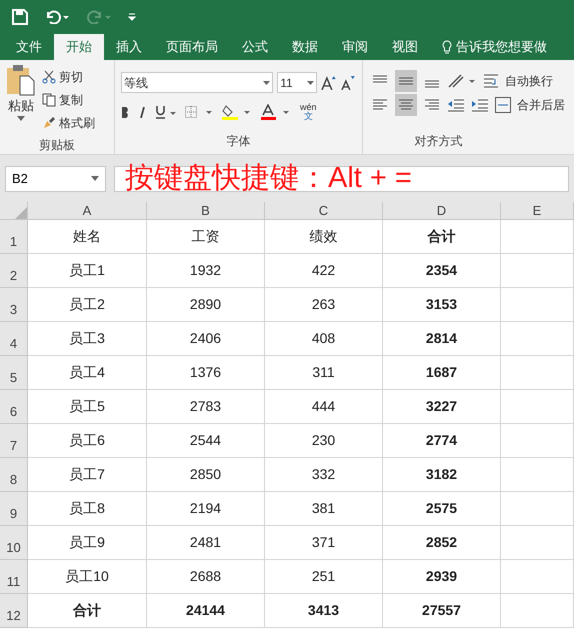 This screenshot has height=631, width=574. Describe the element at coordinates (87, 339) in the screenshot. I see `table-cell: 员工3` at that location.